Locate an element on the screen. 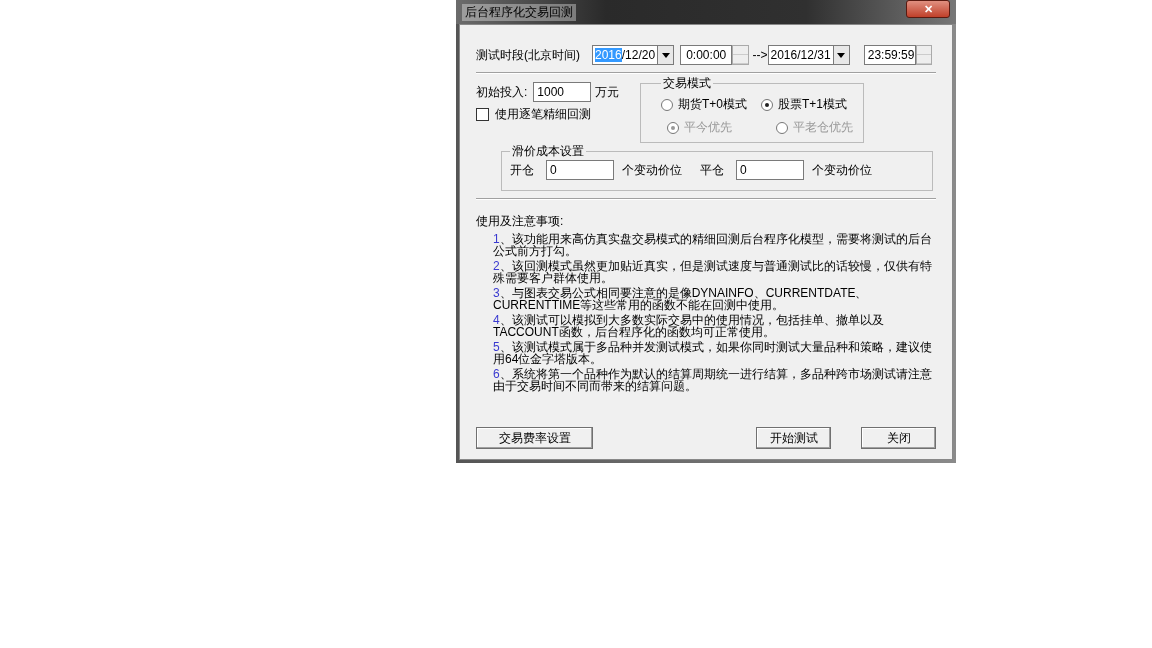  start-test-button: 开始测试 is located at coordinates (793, 438).